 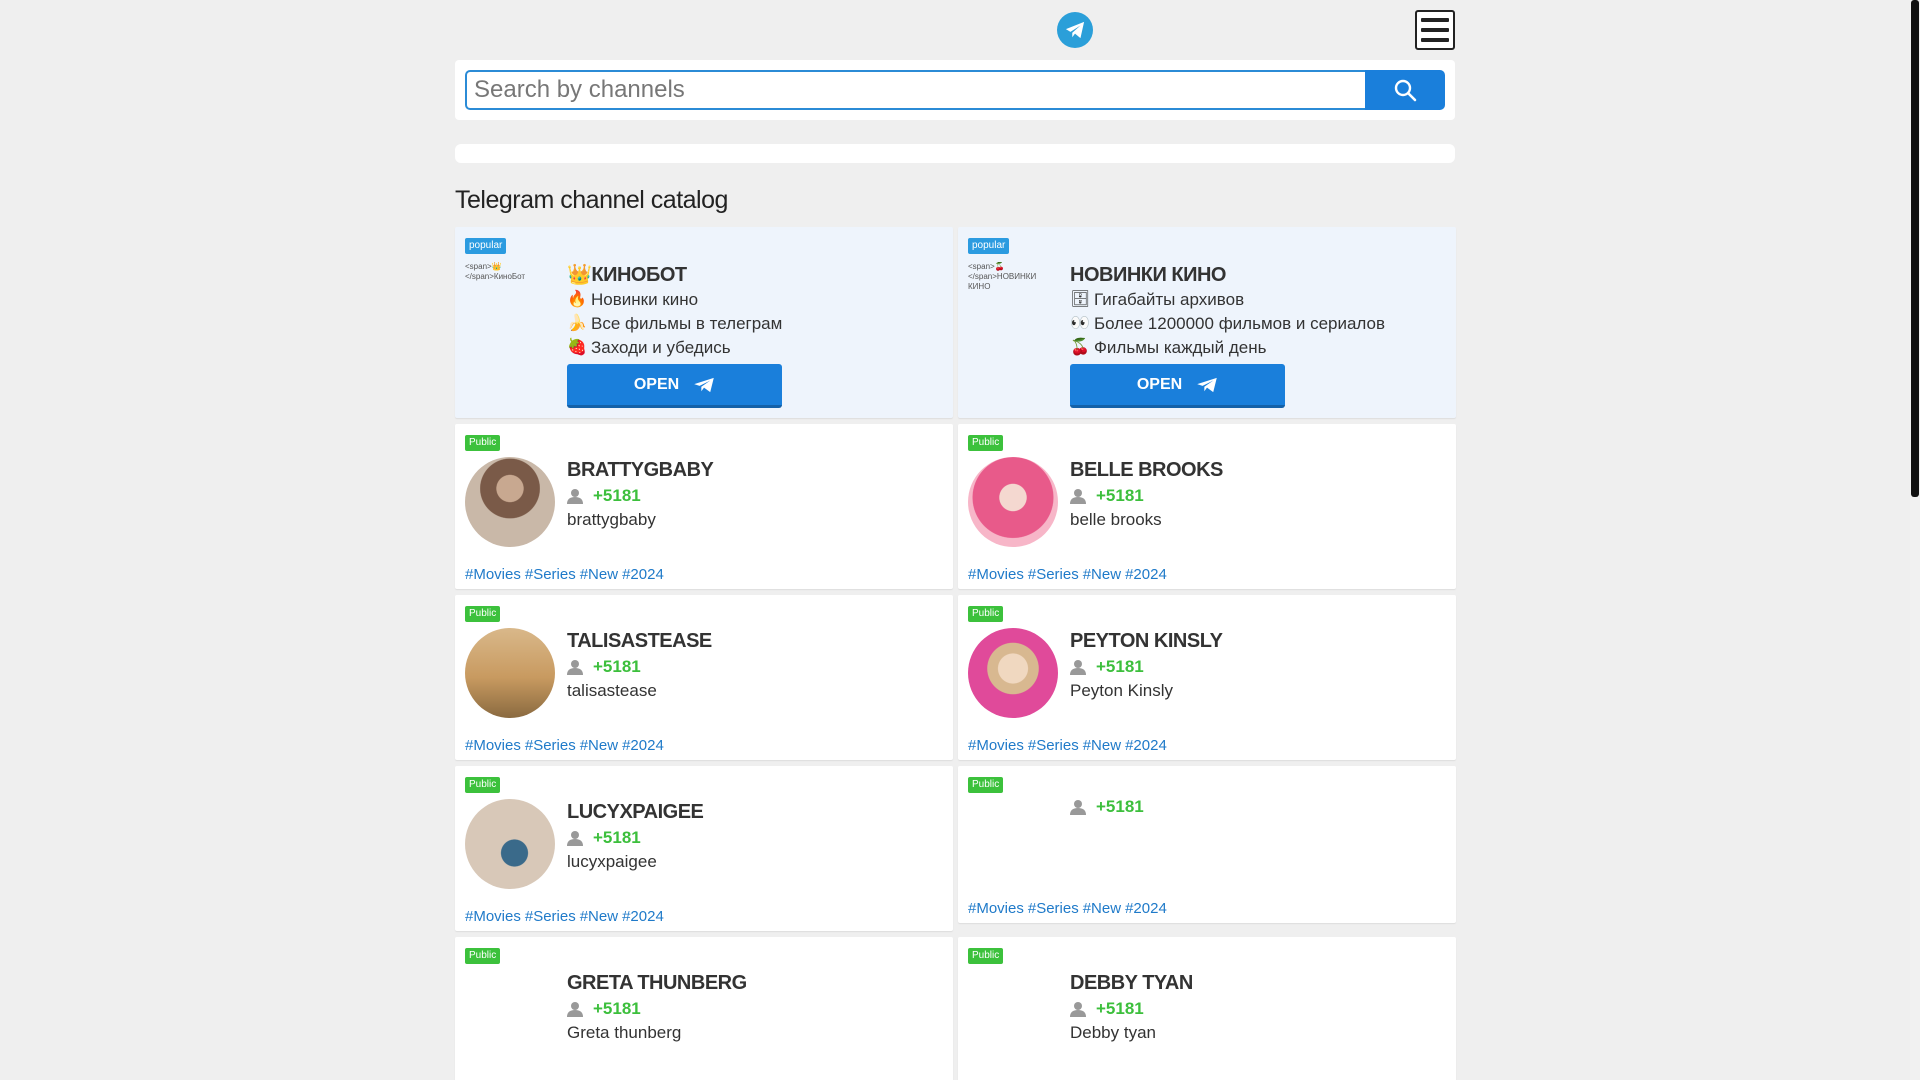 What do you see at coordinates (755, 470) in the screenshot?
I see `channel-title: BRATTYGBABY` at bounding box center [755, 470].